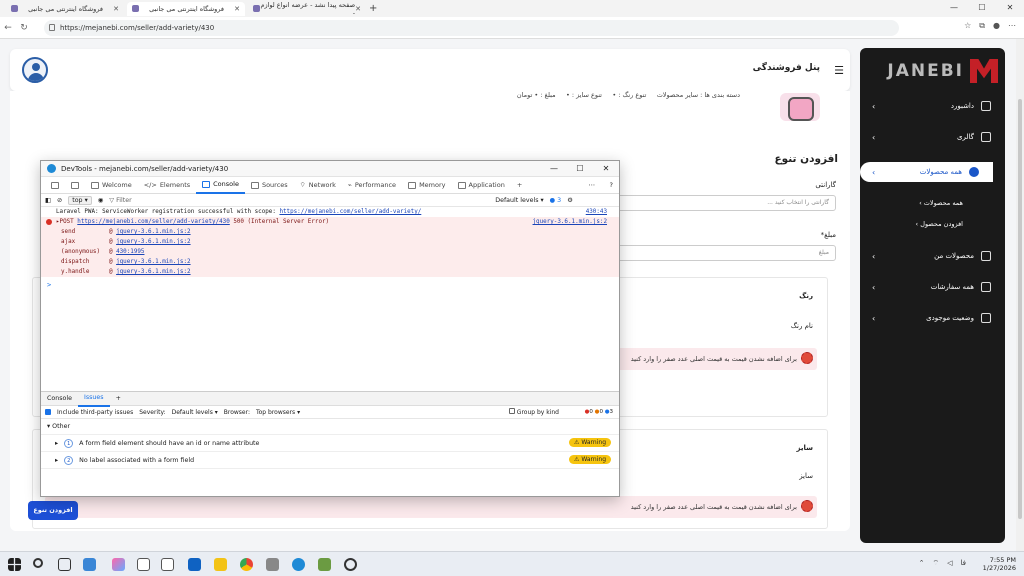 The height and width of the screenshot is (576, 1024). I want to click on browser-tab-3: ✕ صفحه پیدا نشد - عرضه انواع لوازم -, so click(307, 9).